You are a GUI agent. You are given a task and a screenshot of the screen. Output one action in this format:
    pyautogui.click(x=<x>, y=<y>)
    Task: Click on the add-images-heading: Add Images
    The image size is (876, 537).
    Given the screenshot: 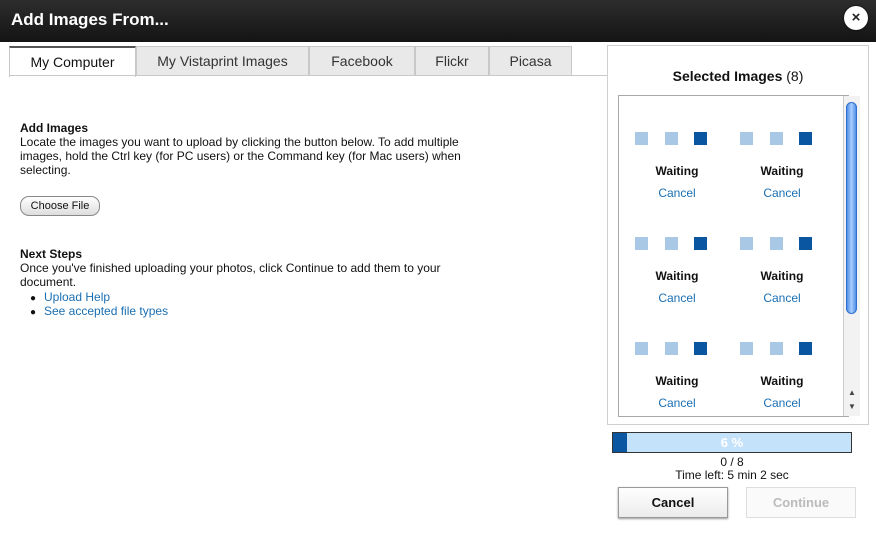 What is the action you would take?
    pyautogui.click(x=54, y=128)
    